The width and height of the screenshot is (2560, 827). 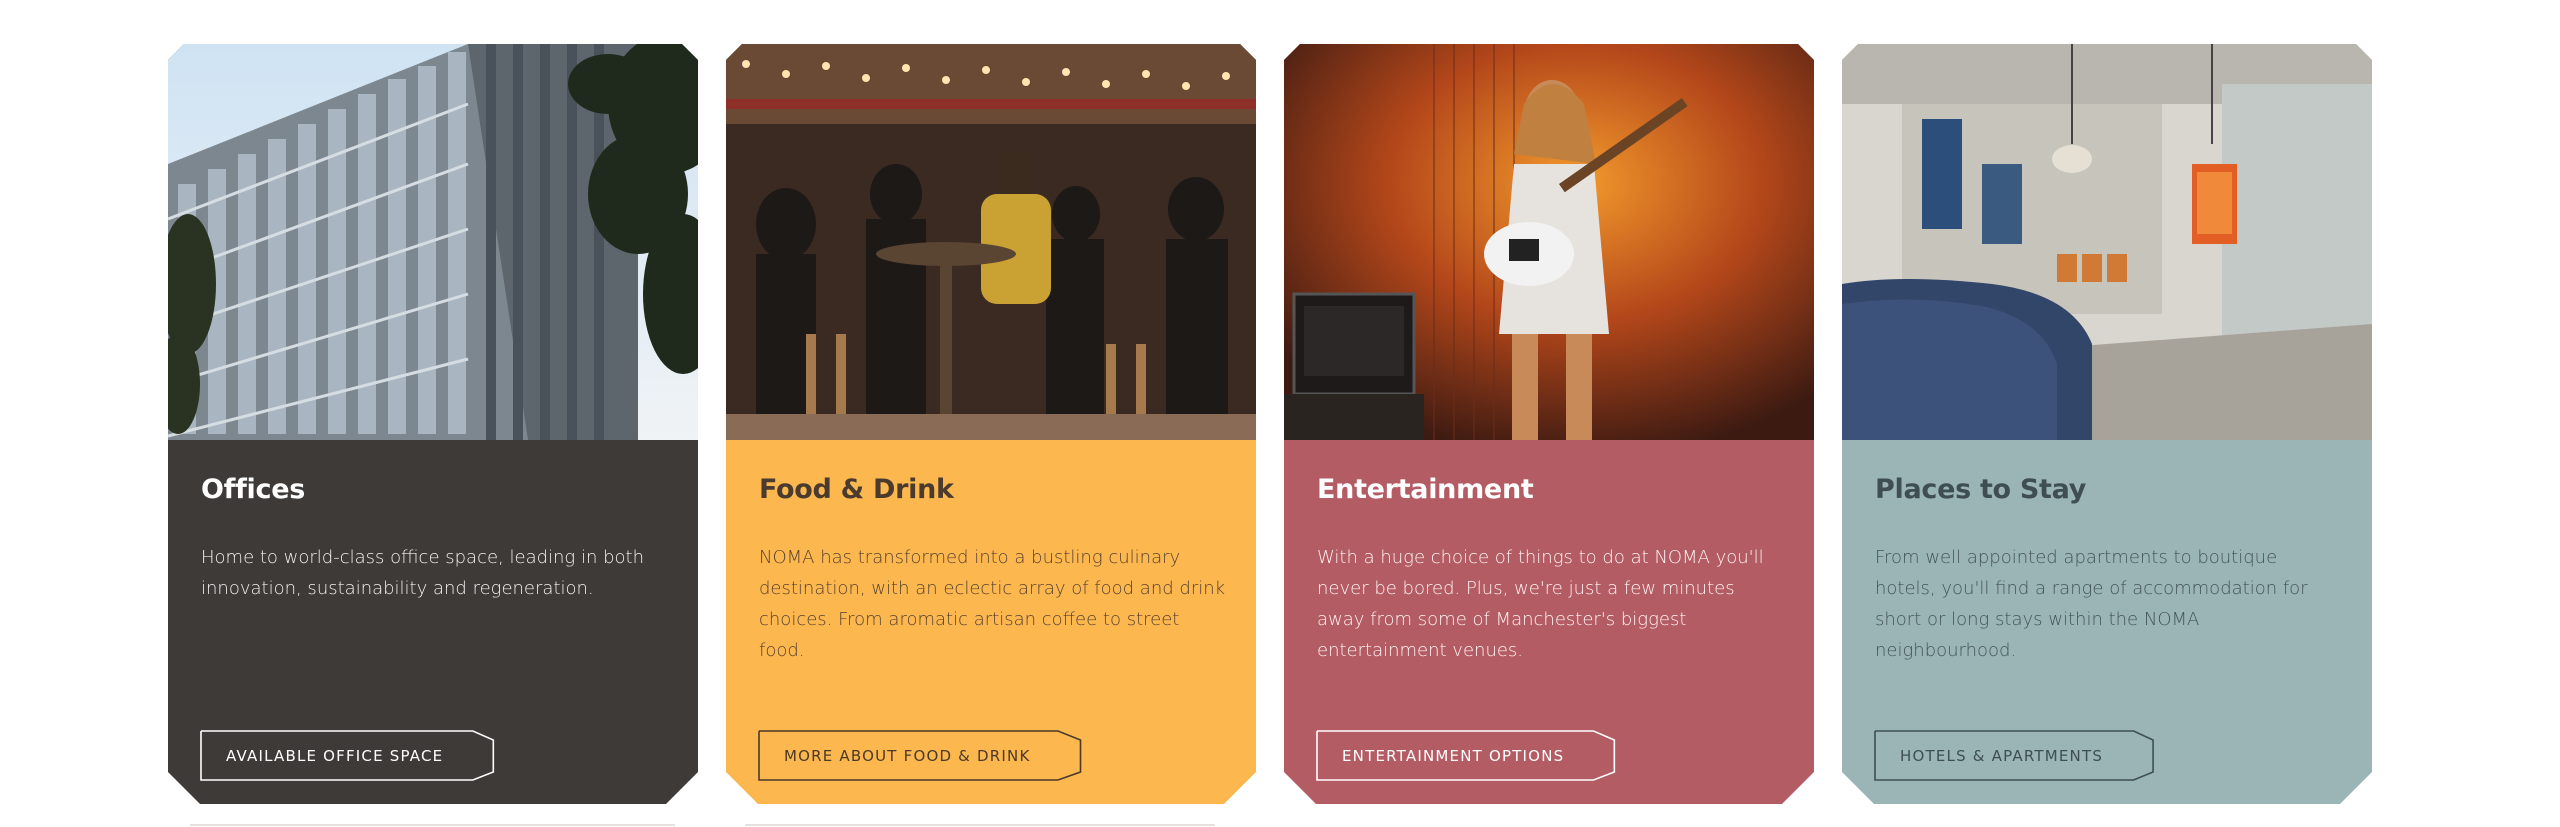 I want to click on card-title: Places to Stay, so click(x=1981, y=489).